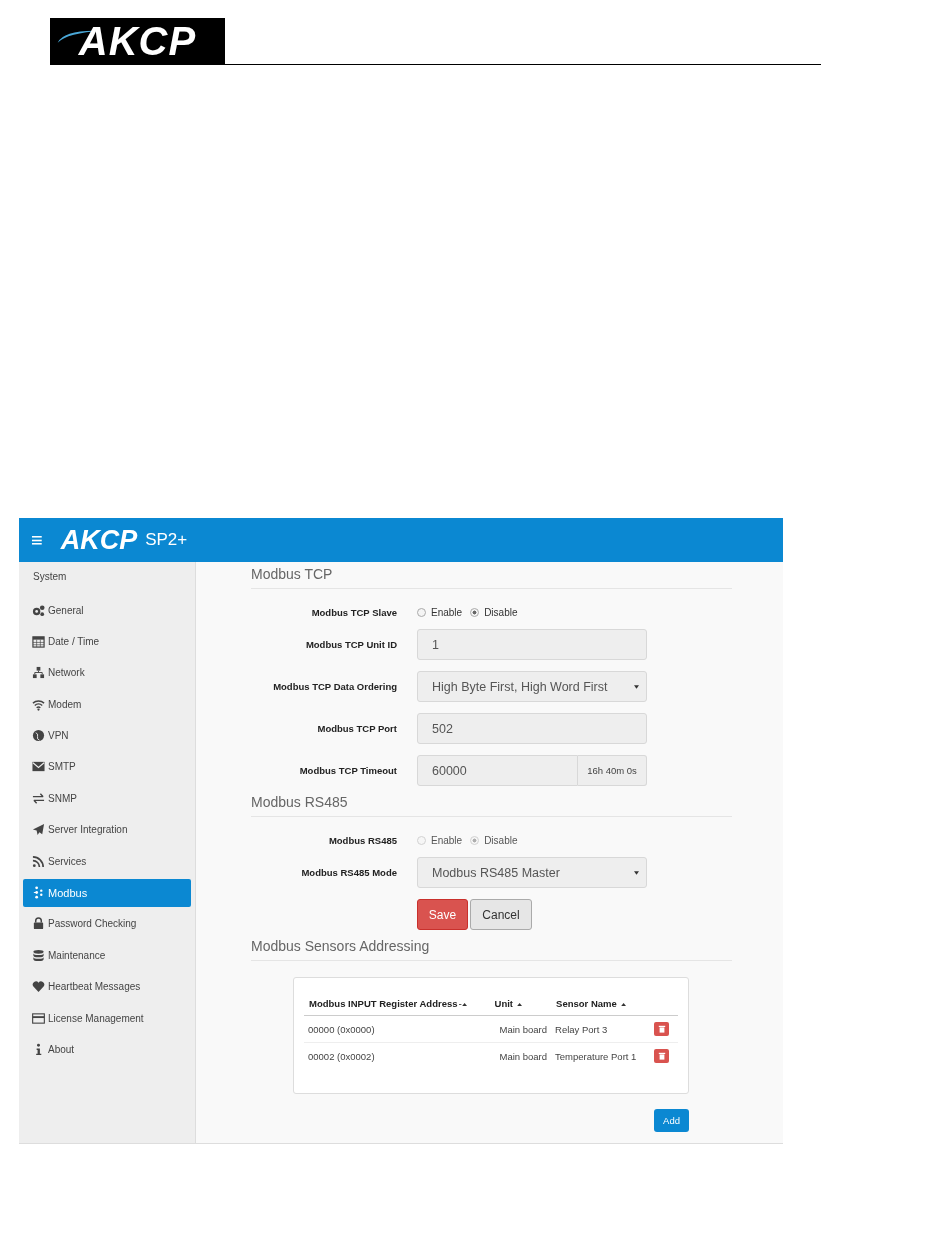 This screenshot has width=950, height=1254. Describe the element at coordinates (497, 770) in the screenshot. I see `input-field: 60000` at that location.